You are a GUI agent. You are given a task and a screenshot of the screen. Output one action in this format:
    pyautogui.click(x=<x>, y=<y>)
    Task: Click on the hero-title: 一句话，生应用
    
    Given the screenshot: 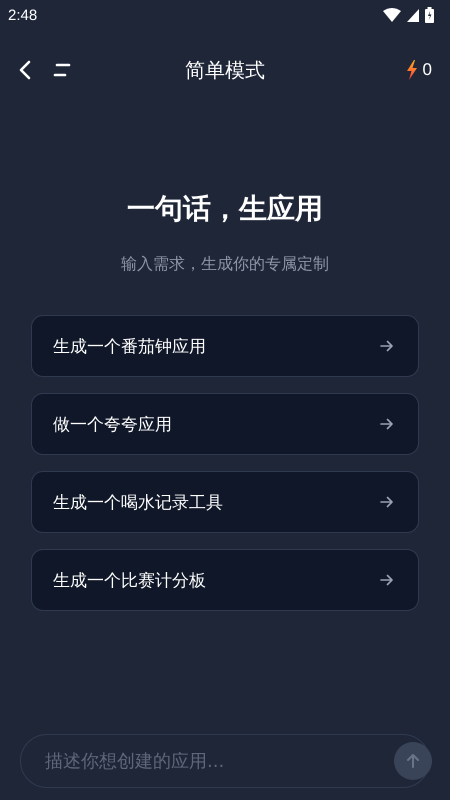 What is the action you would take?
    pyautogui.click(x=225, y=209)
    